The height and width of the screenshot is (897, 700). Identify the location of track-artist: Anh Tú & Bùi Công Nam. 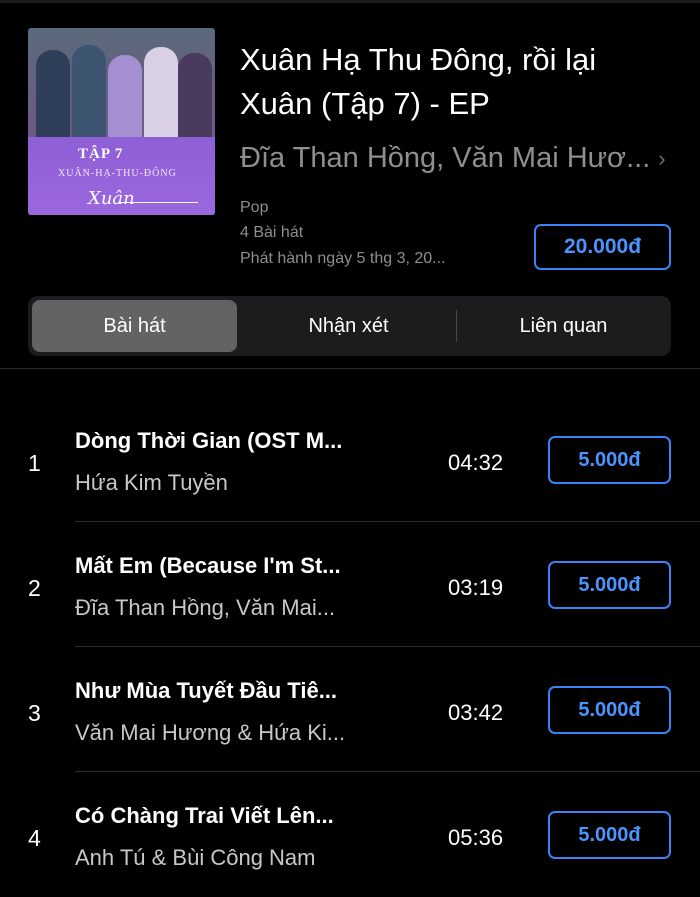
(195, 857).